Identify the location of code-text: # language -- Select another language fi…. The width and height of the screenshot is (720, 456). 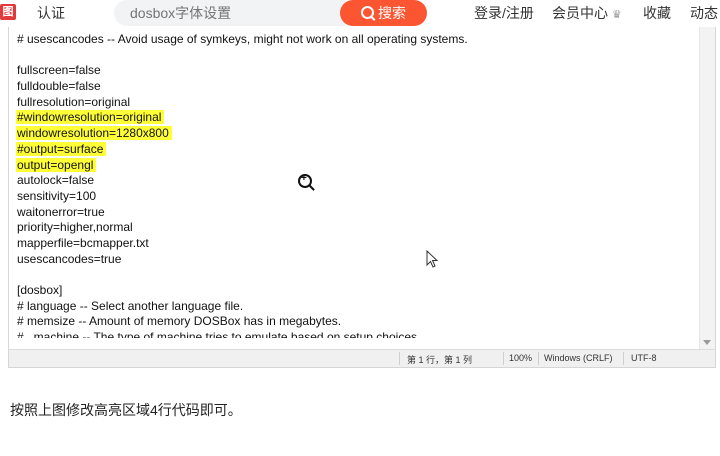
(130, 305).